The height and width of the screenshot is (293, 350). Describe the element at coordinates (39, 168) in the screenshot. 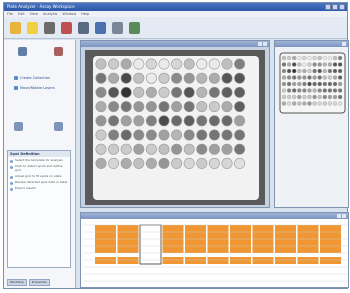

I see `task-item: Click to detect spots and define grid` at that location.